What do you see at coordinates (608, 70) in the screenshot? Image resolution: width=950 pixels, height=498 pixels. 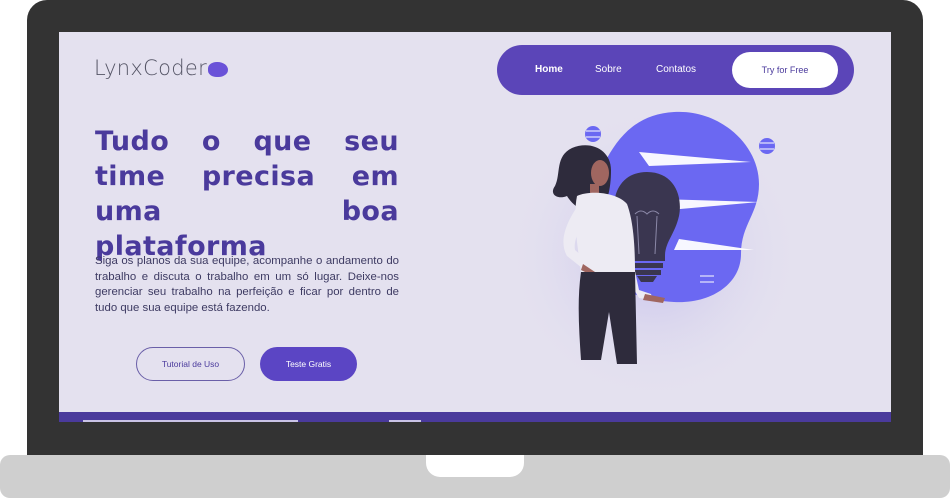 I see `nav-item-sobre: Sobre` at bounding box center [608, 70].